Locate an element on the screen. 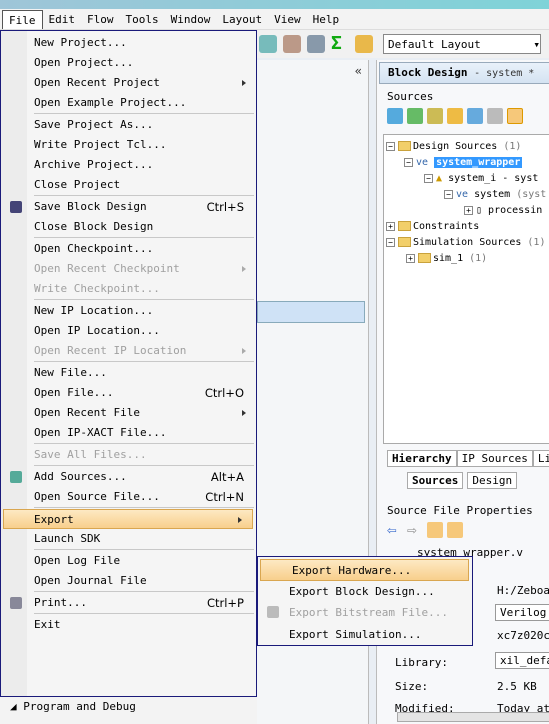 The height and width of the screenshot is (724, 549). tab-ip-sources: IP Sources is located at coordinates (494, 458).